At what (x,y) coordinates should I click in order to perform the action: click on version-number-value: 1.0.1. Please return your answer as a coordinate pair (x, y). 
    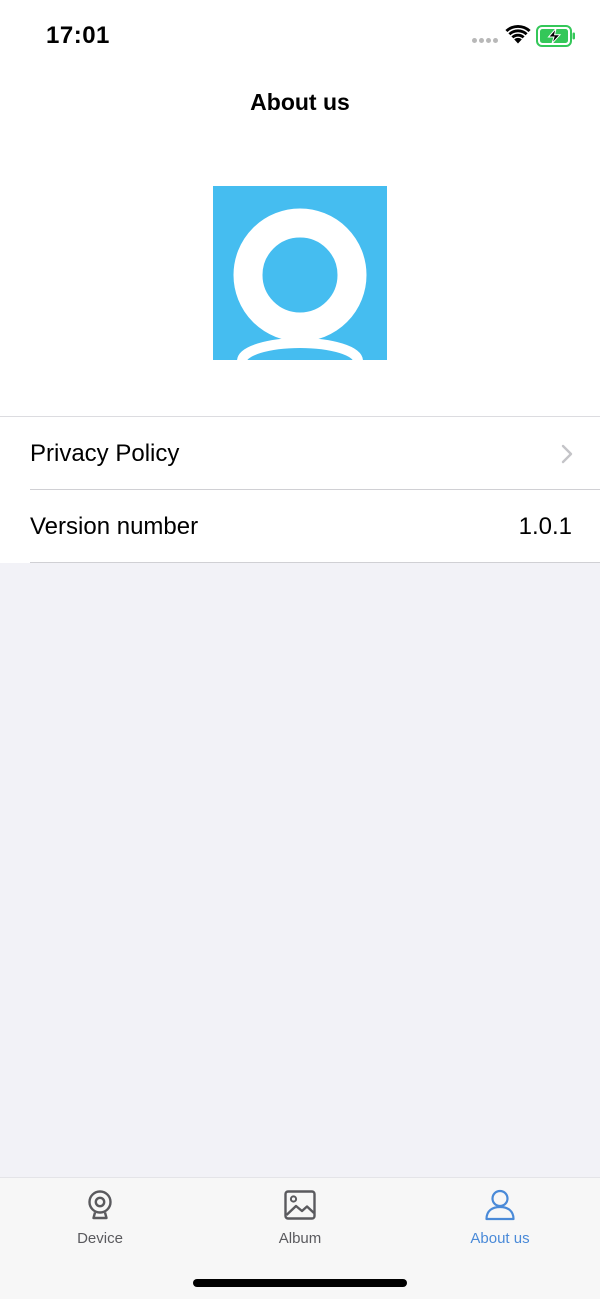
    Looking at the image, I should click on (545, 526).